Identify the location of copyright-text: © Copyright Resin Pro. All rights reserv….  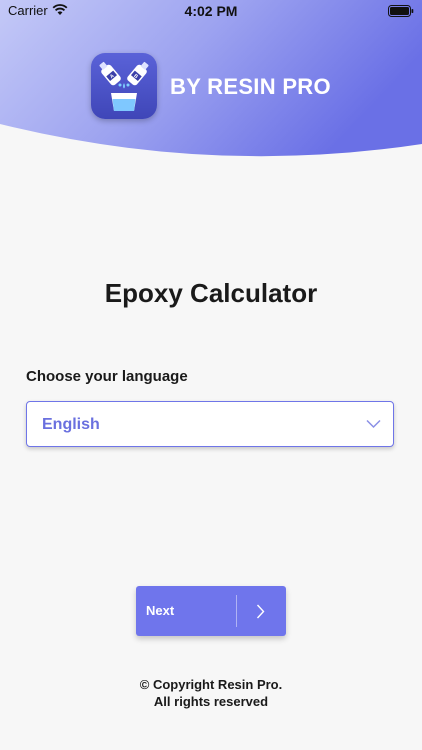
(211, 693).